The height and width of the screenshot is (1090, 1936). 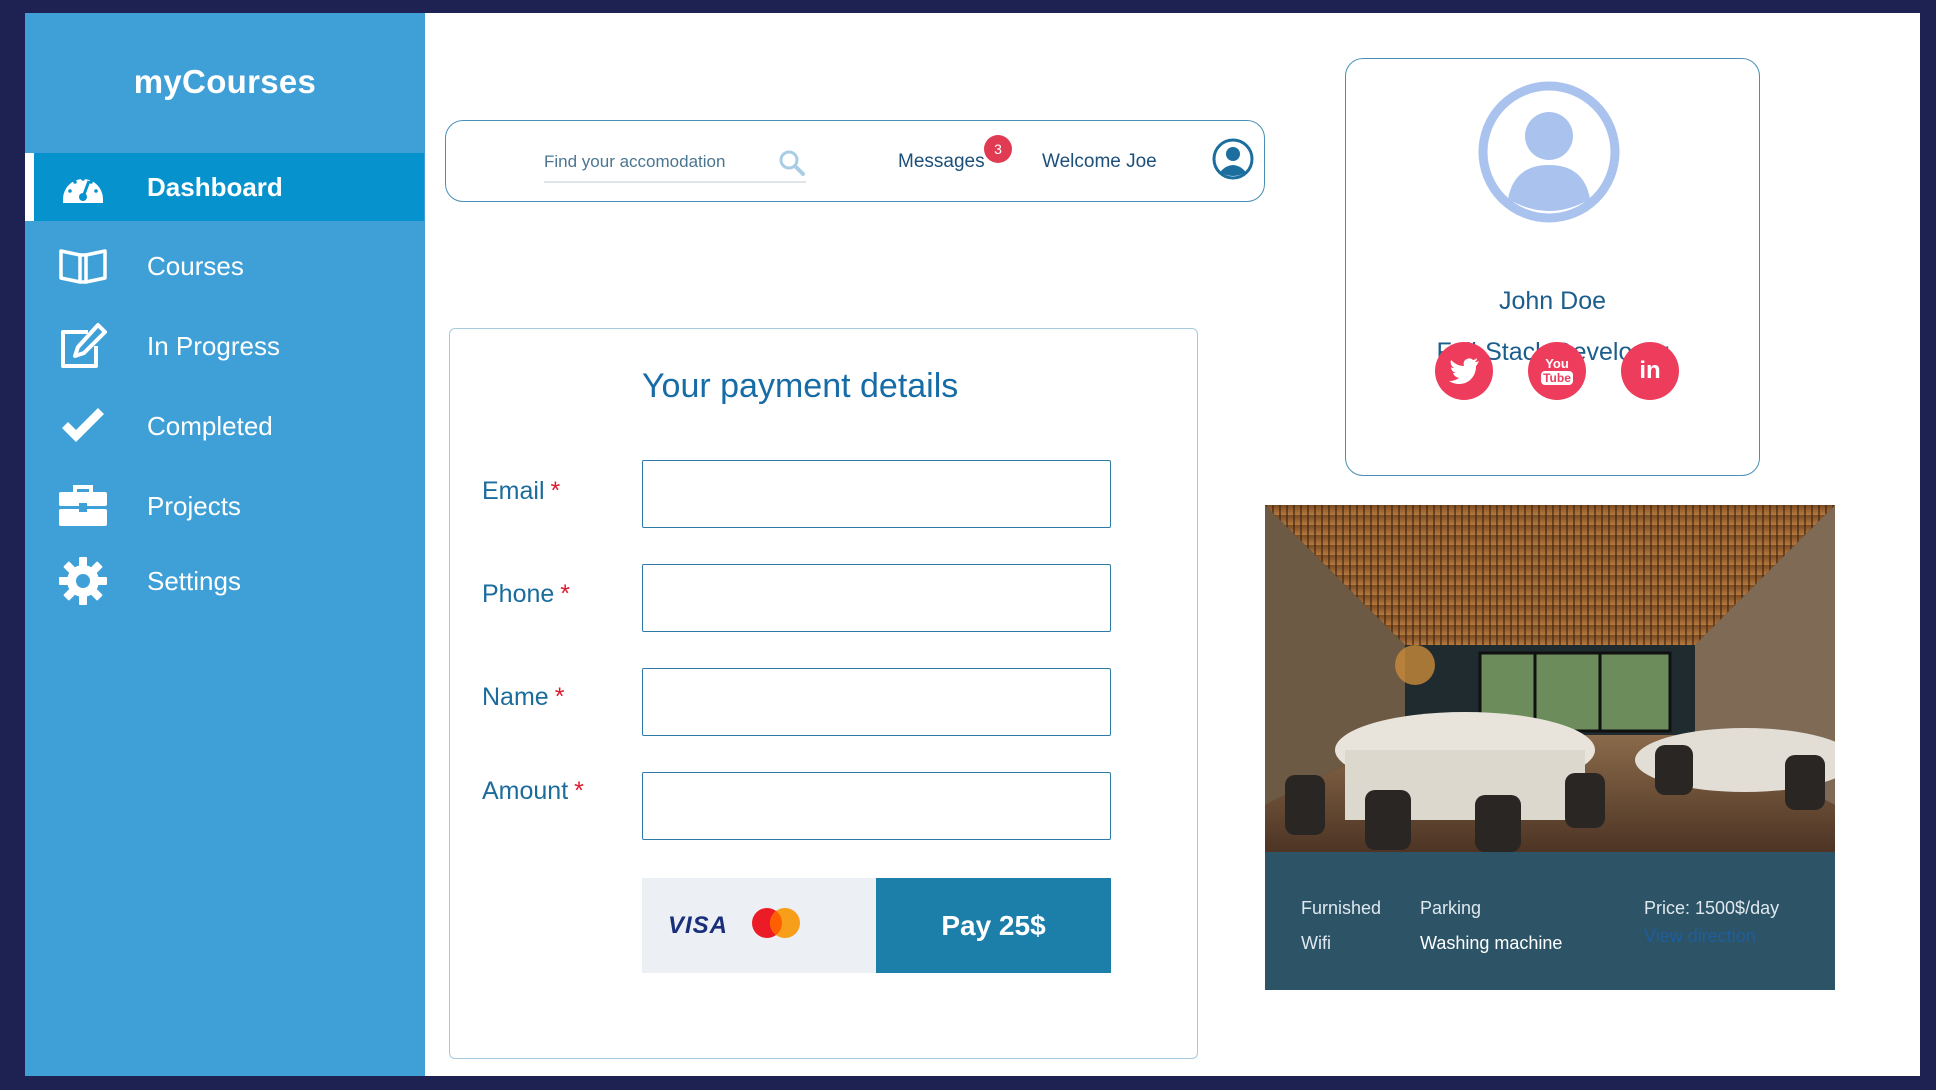 I want to click on gear-icon, so click(x=83, y=581).